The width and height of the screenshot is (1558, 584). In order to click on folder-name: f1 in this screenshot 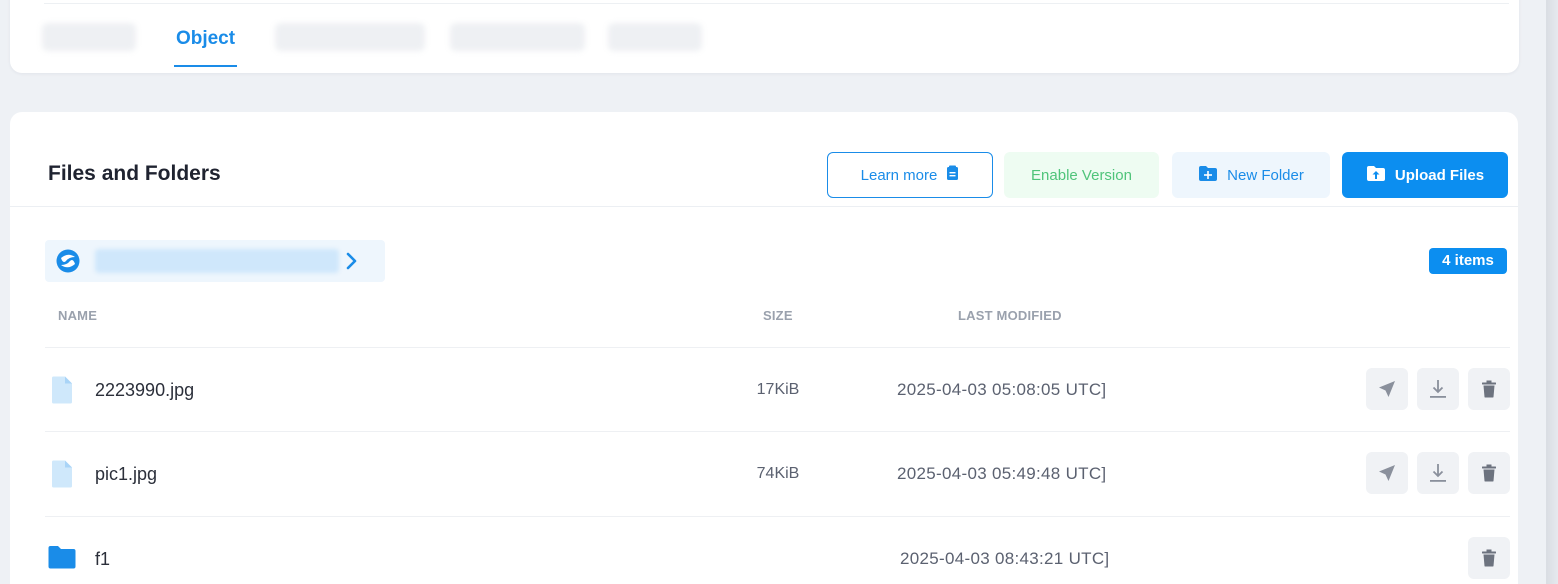, I will do `click(102, 559)`.